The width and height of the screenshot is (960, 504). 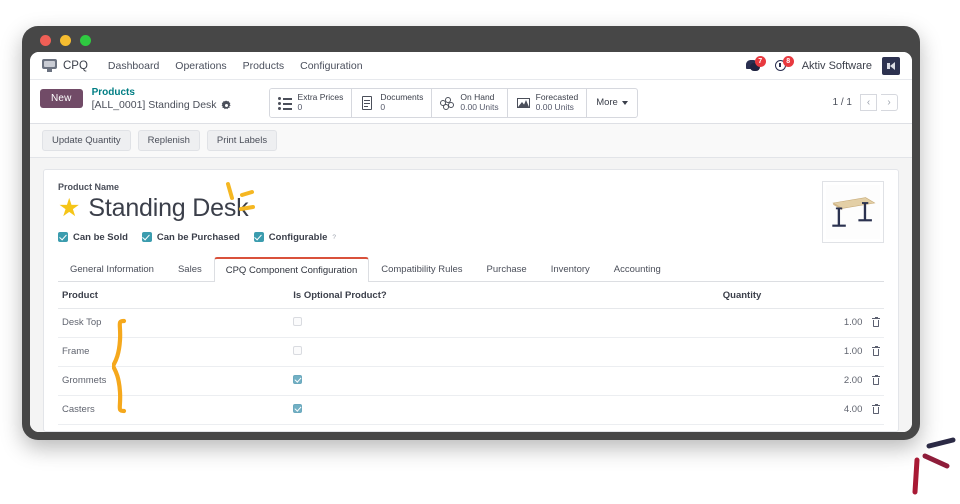 I want to click on help-superscript: ?, so click(x=334, y=237).